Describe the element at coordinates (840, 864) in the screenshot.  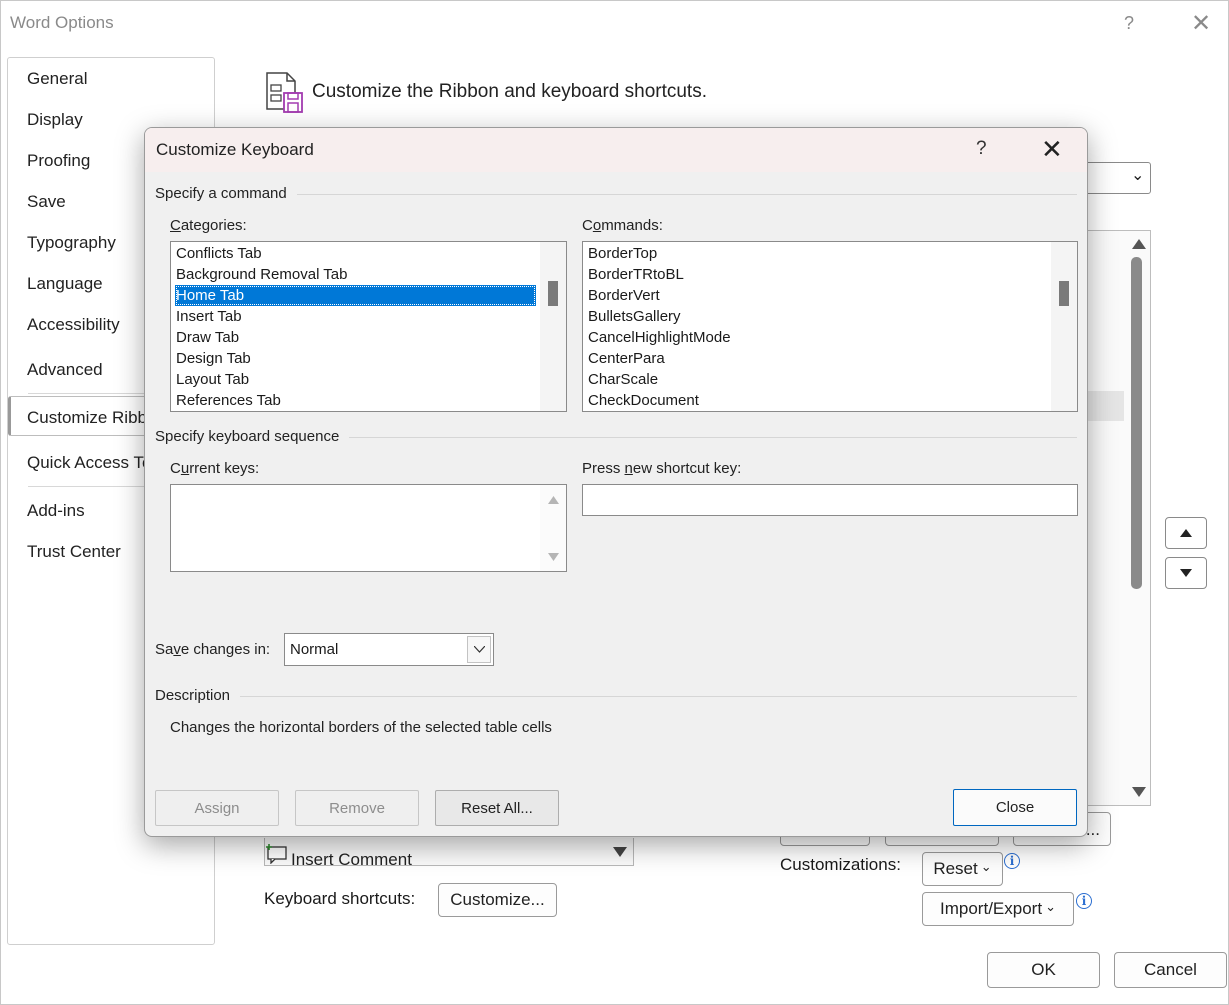
I see `customizations-label: Customizations:` at that location.